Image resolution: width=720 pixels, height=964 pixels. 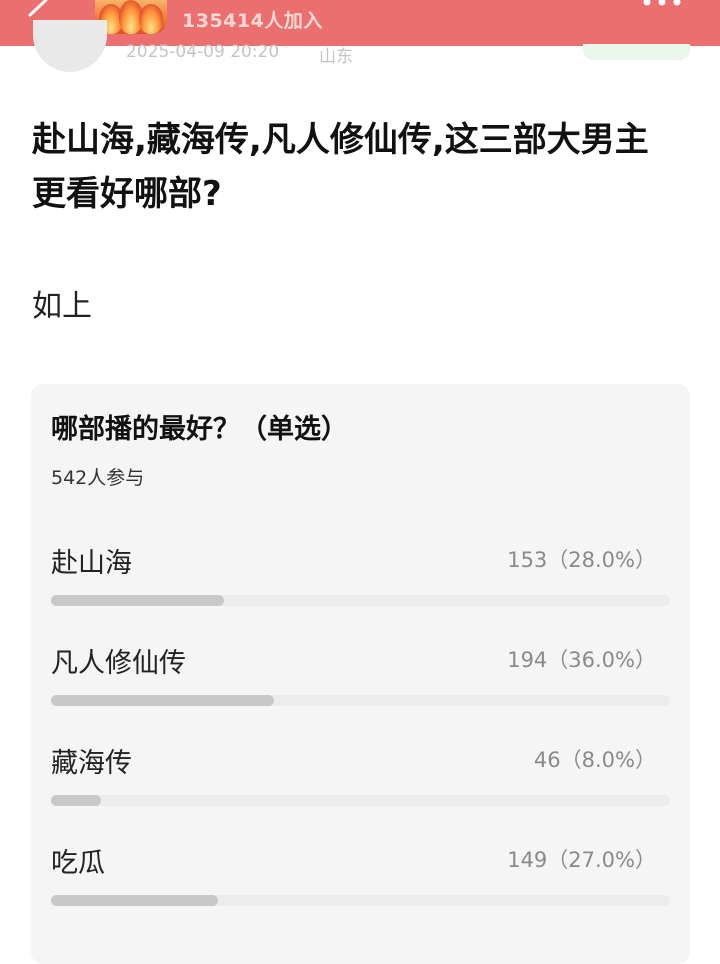 I want to click on user-avatar, so click(x=70, y=46).